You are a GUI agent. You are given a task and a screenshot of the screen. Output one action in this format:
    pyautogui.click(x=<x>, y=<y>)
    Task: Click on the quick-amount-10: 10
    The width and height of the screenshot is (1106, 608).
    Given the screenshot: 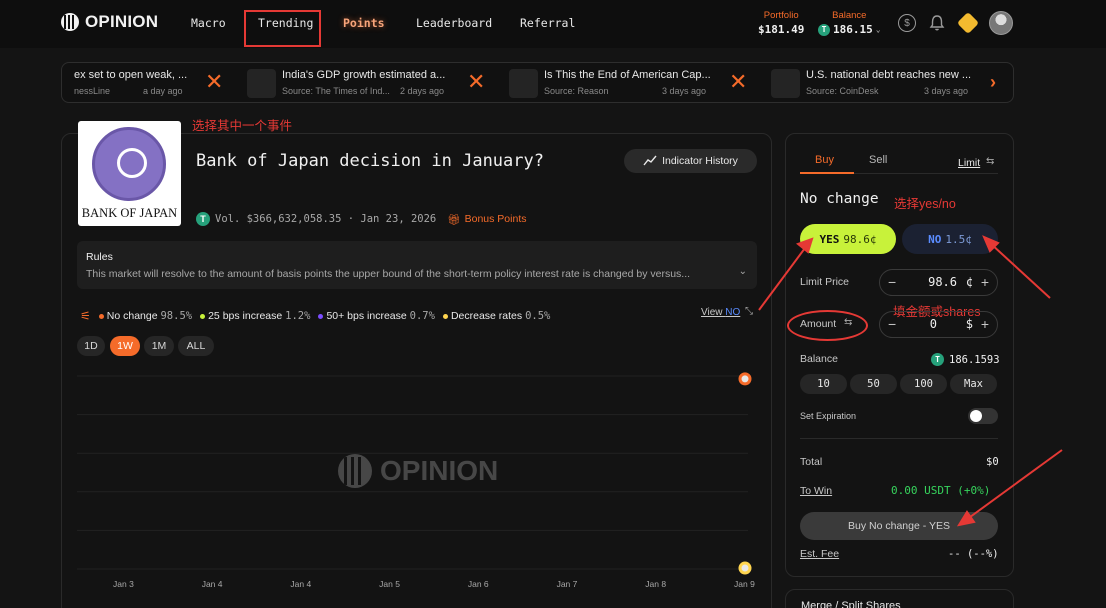 What is the action you would take?
    pyautogui.click(x=823, y=384)
    